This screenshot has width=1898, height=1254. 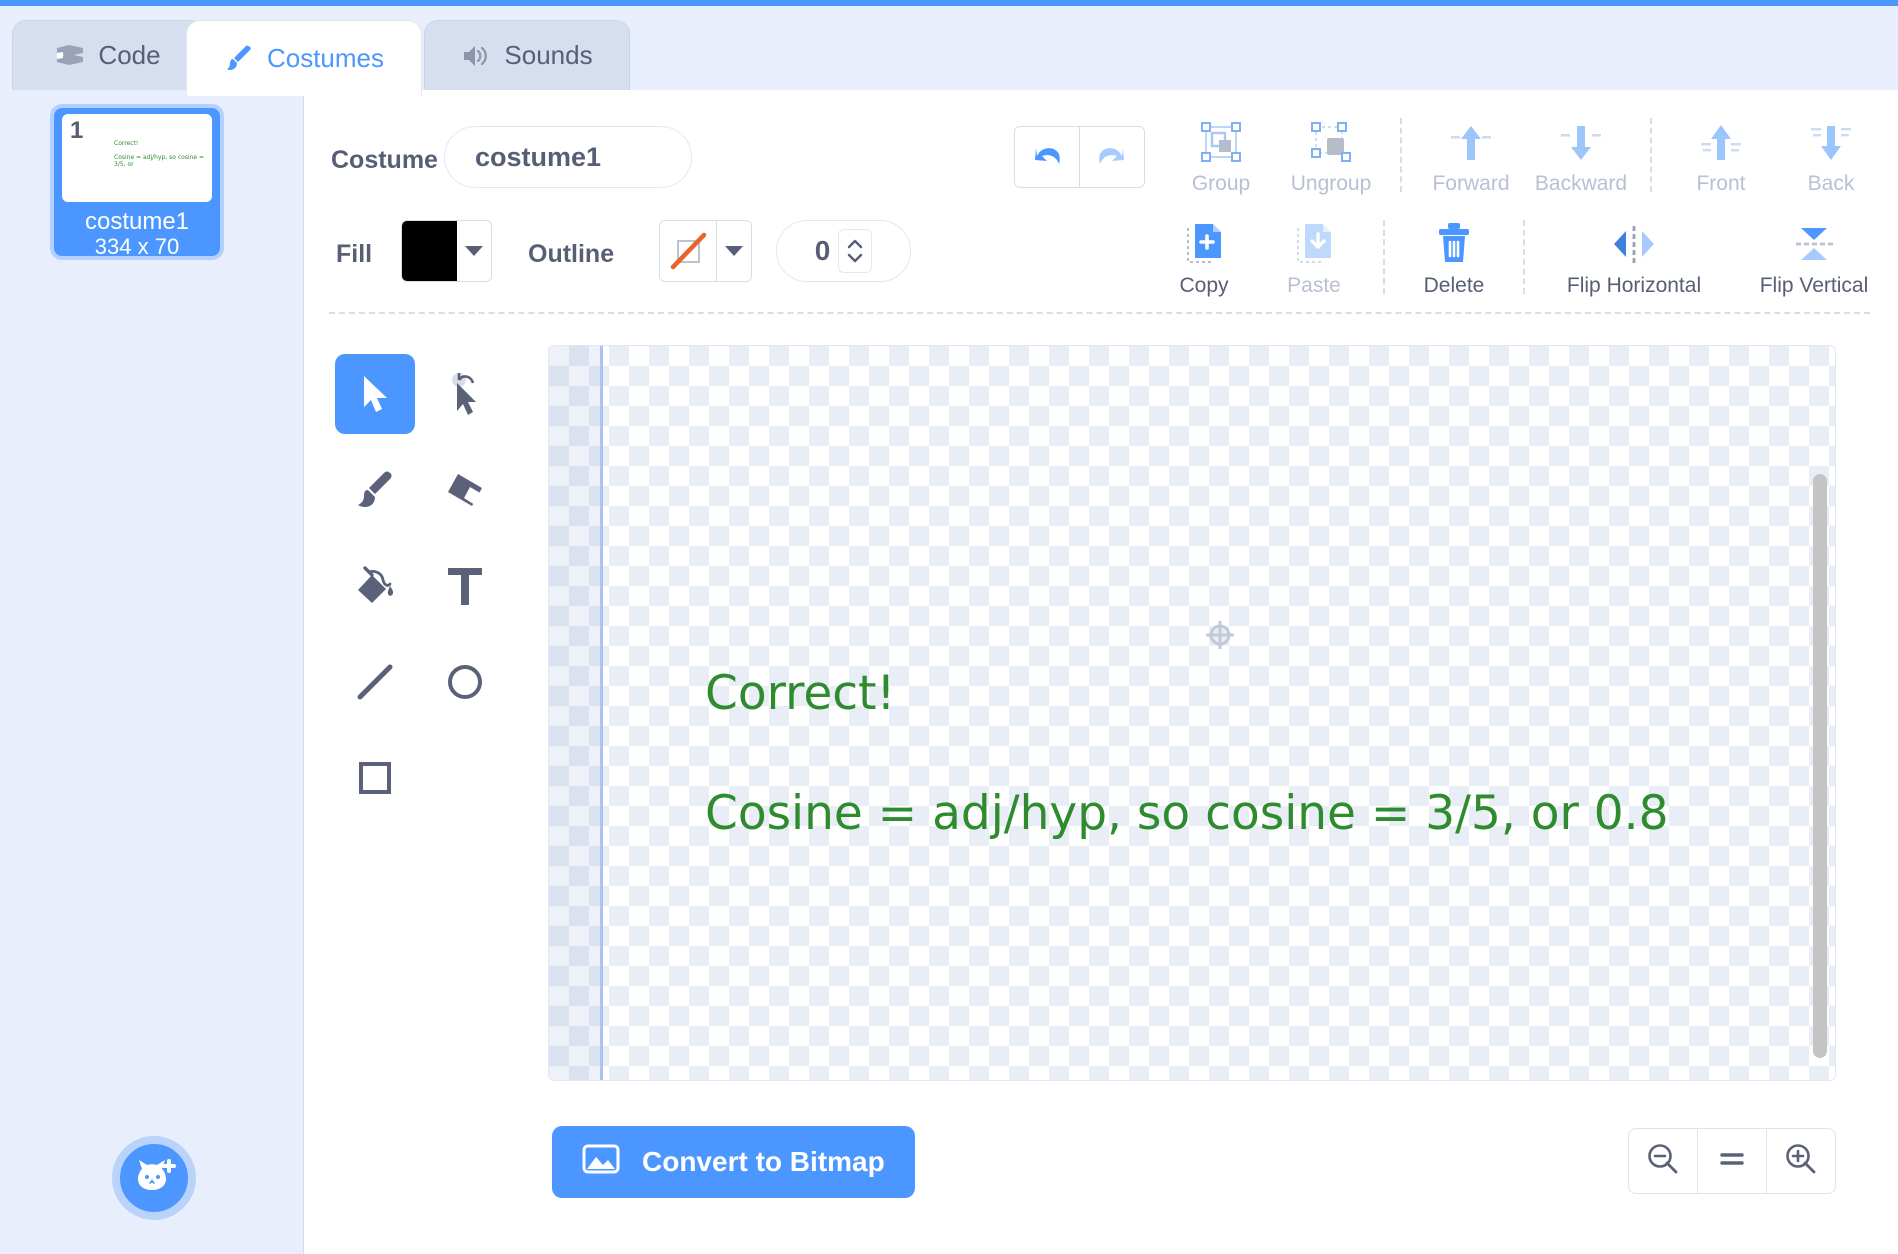 I want to click on outline-color-button, so click(x=705, y=251).